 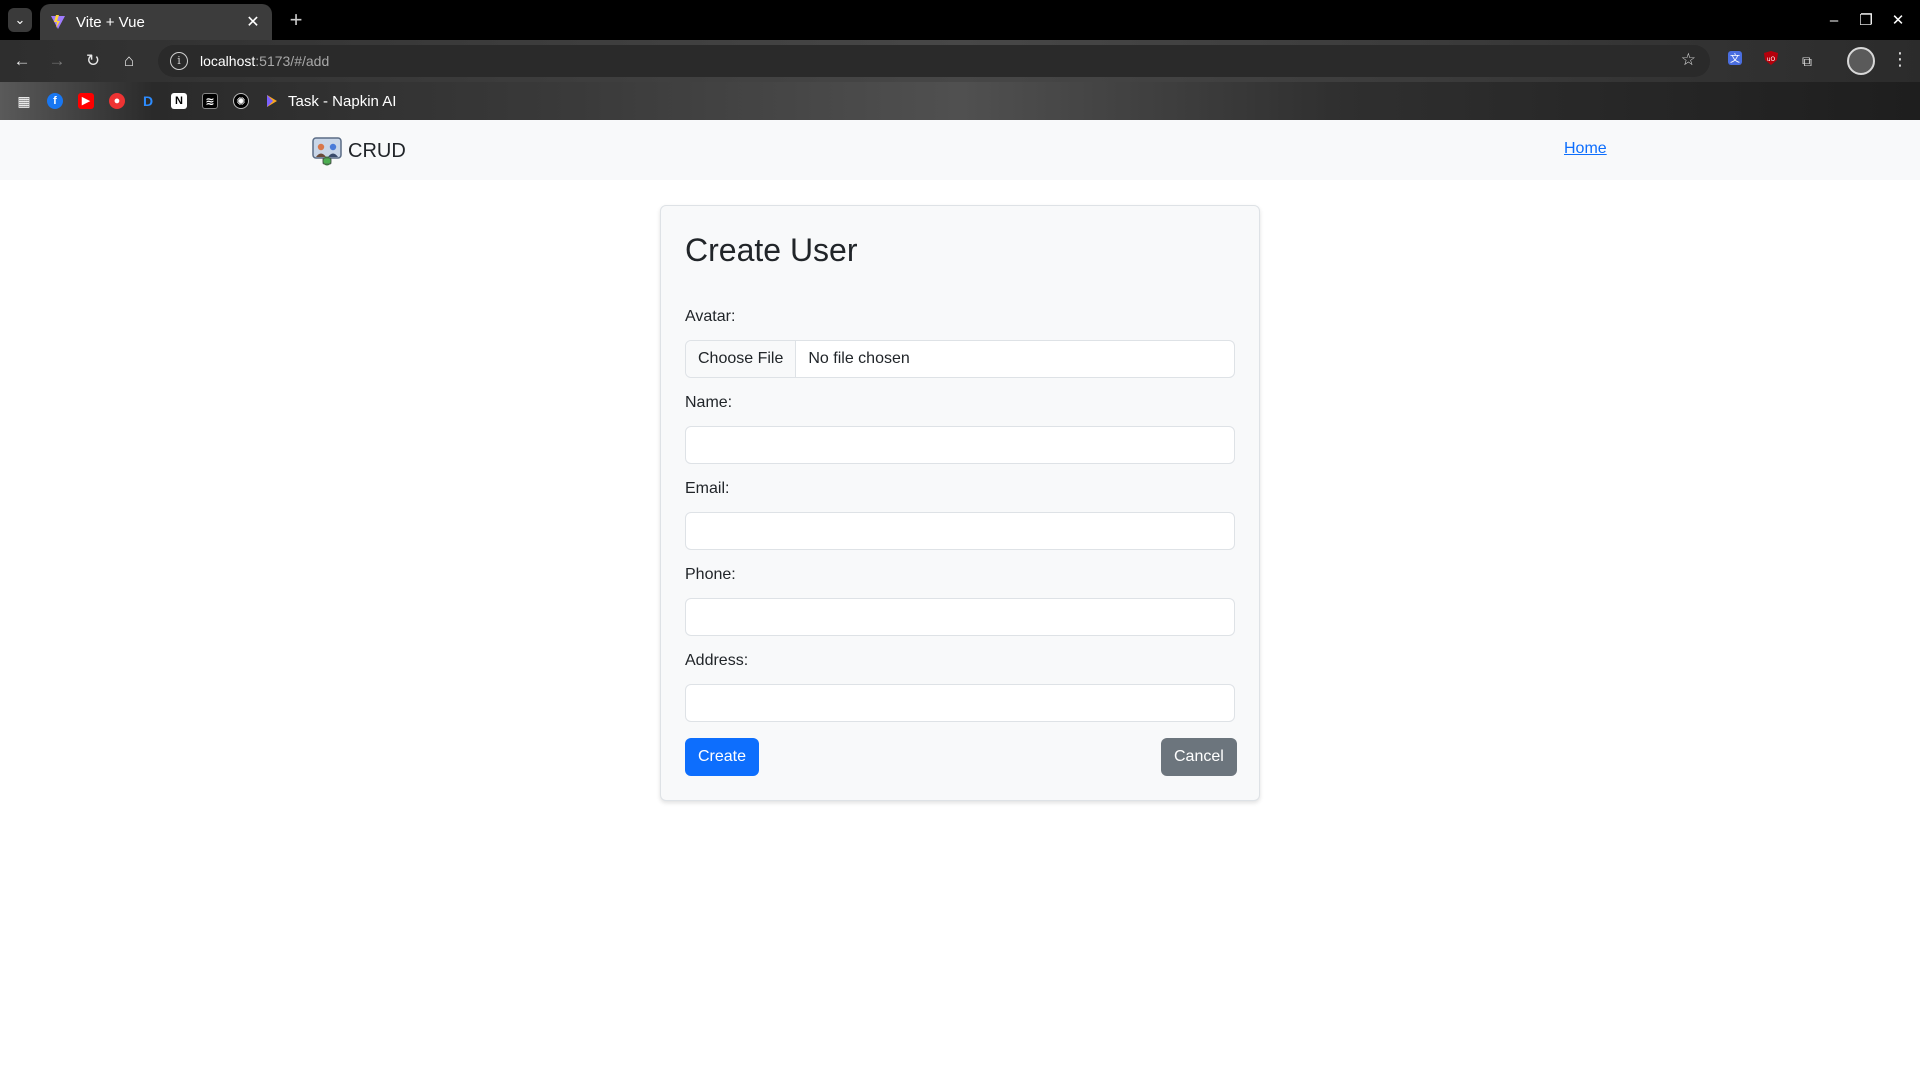 I want to click on site-info-icon: i, so click(x=179, y=61).